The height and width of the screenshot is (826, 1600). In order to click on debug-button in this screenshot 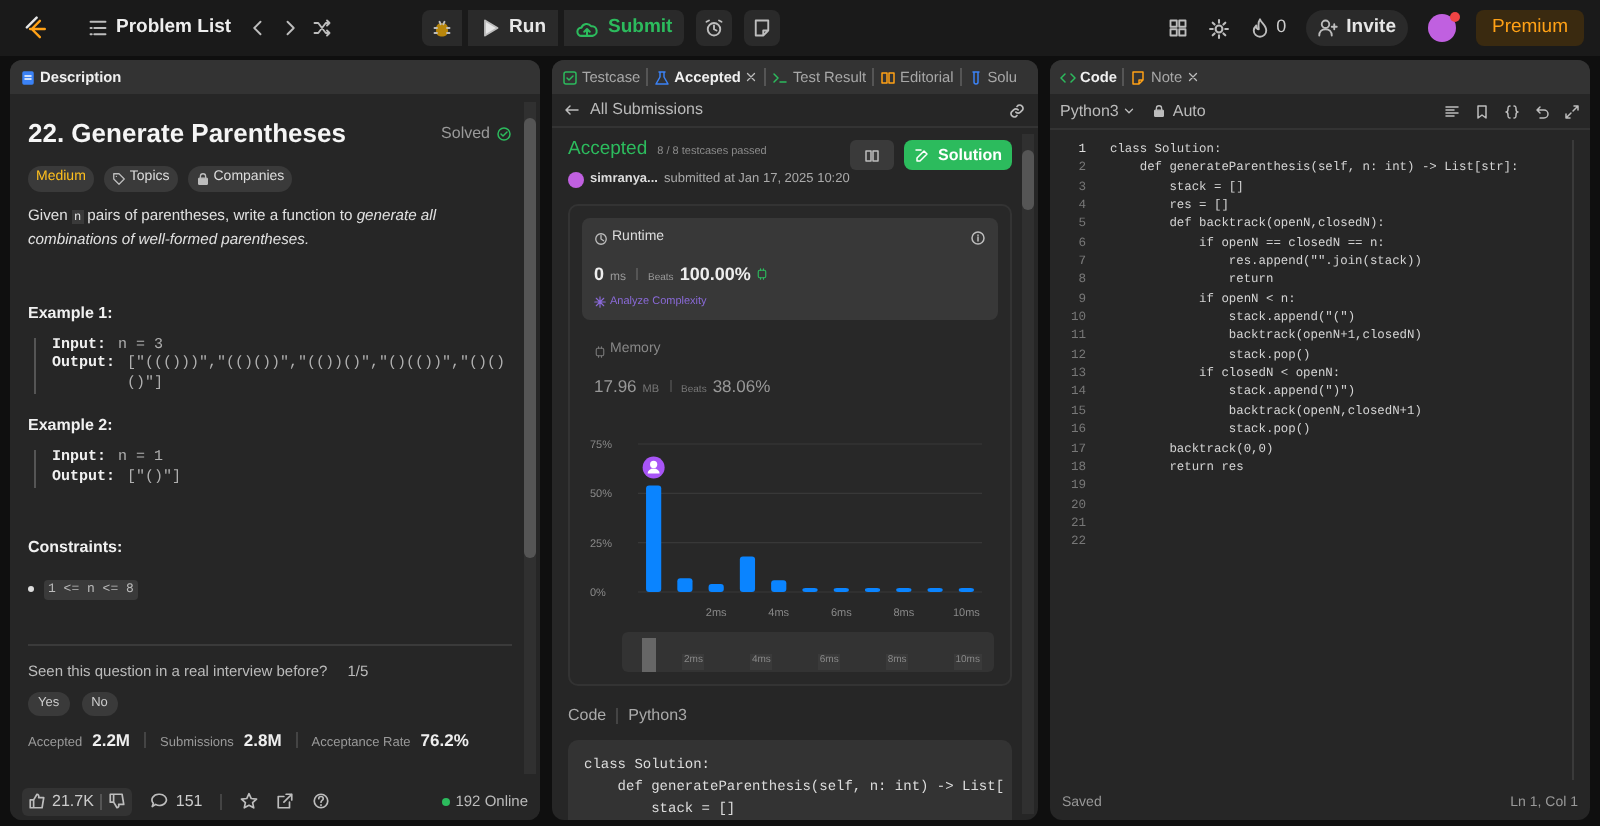, I will do `click(441, 28)`.